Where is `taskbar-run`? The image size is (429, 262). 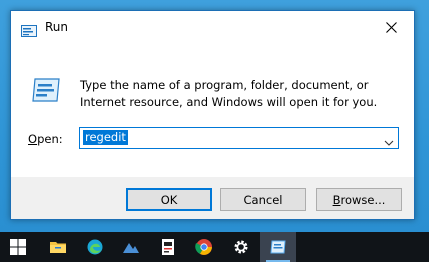 taskbar-run is located at coordinates (278, 247).